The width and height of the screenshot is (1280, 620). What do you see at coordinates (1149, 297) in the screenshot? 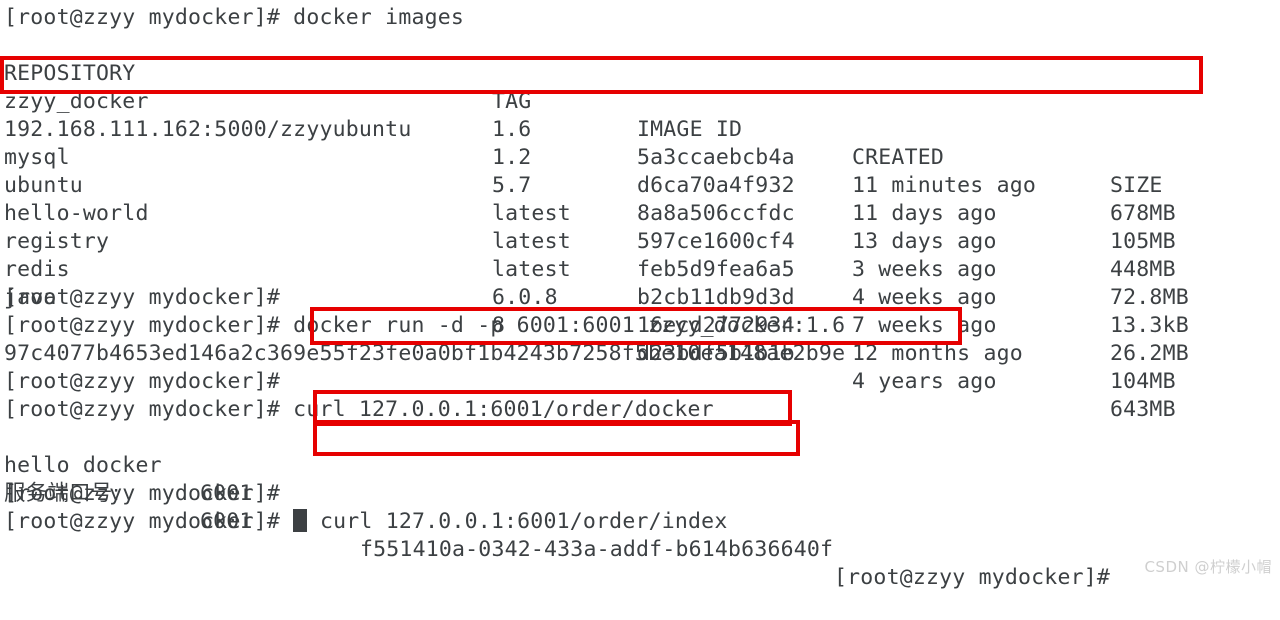
I see `cell-size: 72.8MB` at bounding box center [1149, 297].